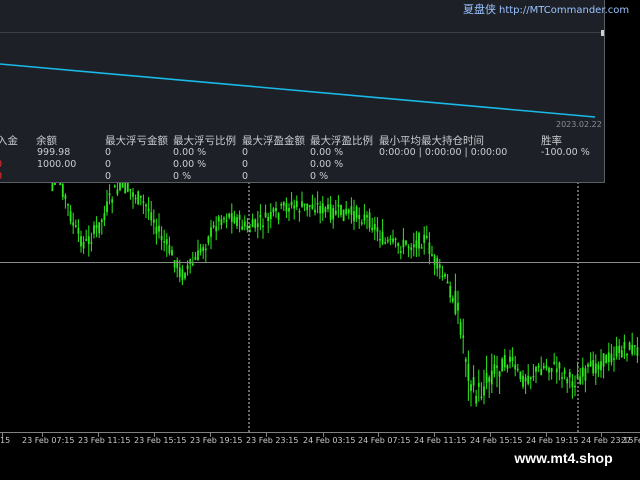 This screenshot has height=480, width=640. What do you see at coordinates (443, 152) in the screenshot?
I see `table-cell: 0:00:00 | 0:00:00 | 0:00:00` at bounding box center [443, 152].